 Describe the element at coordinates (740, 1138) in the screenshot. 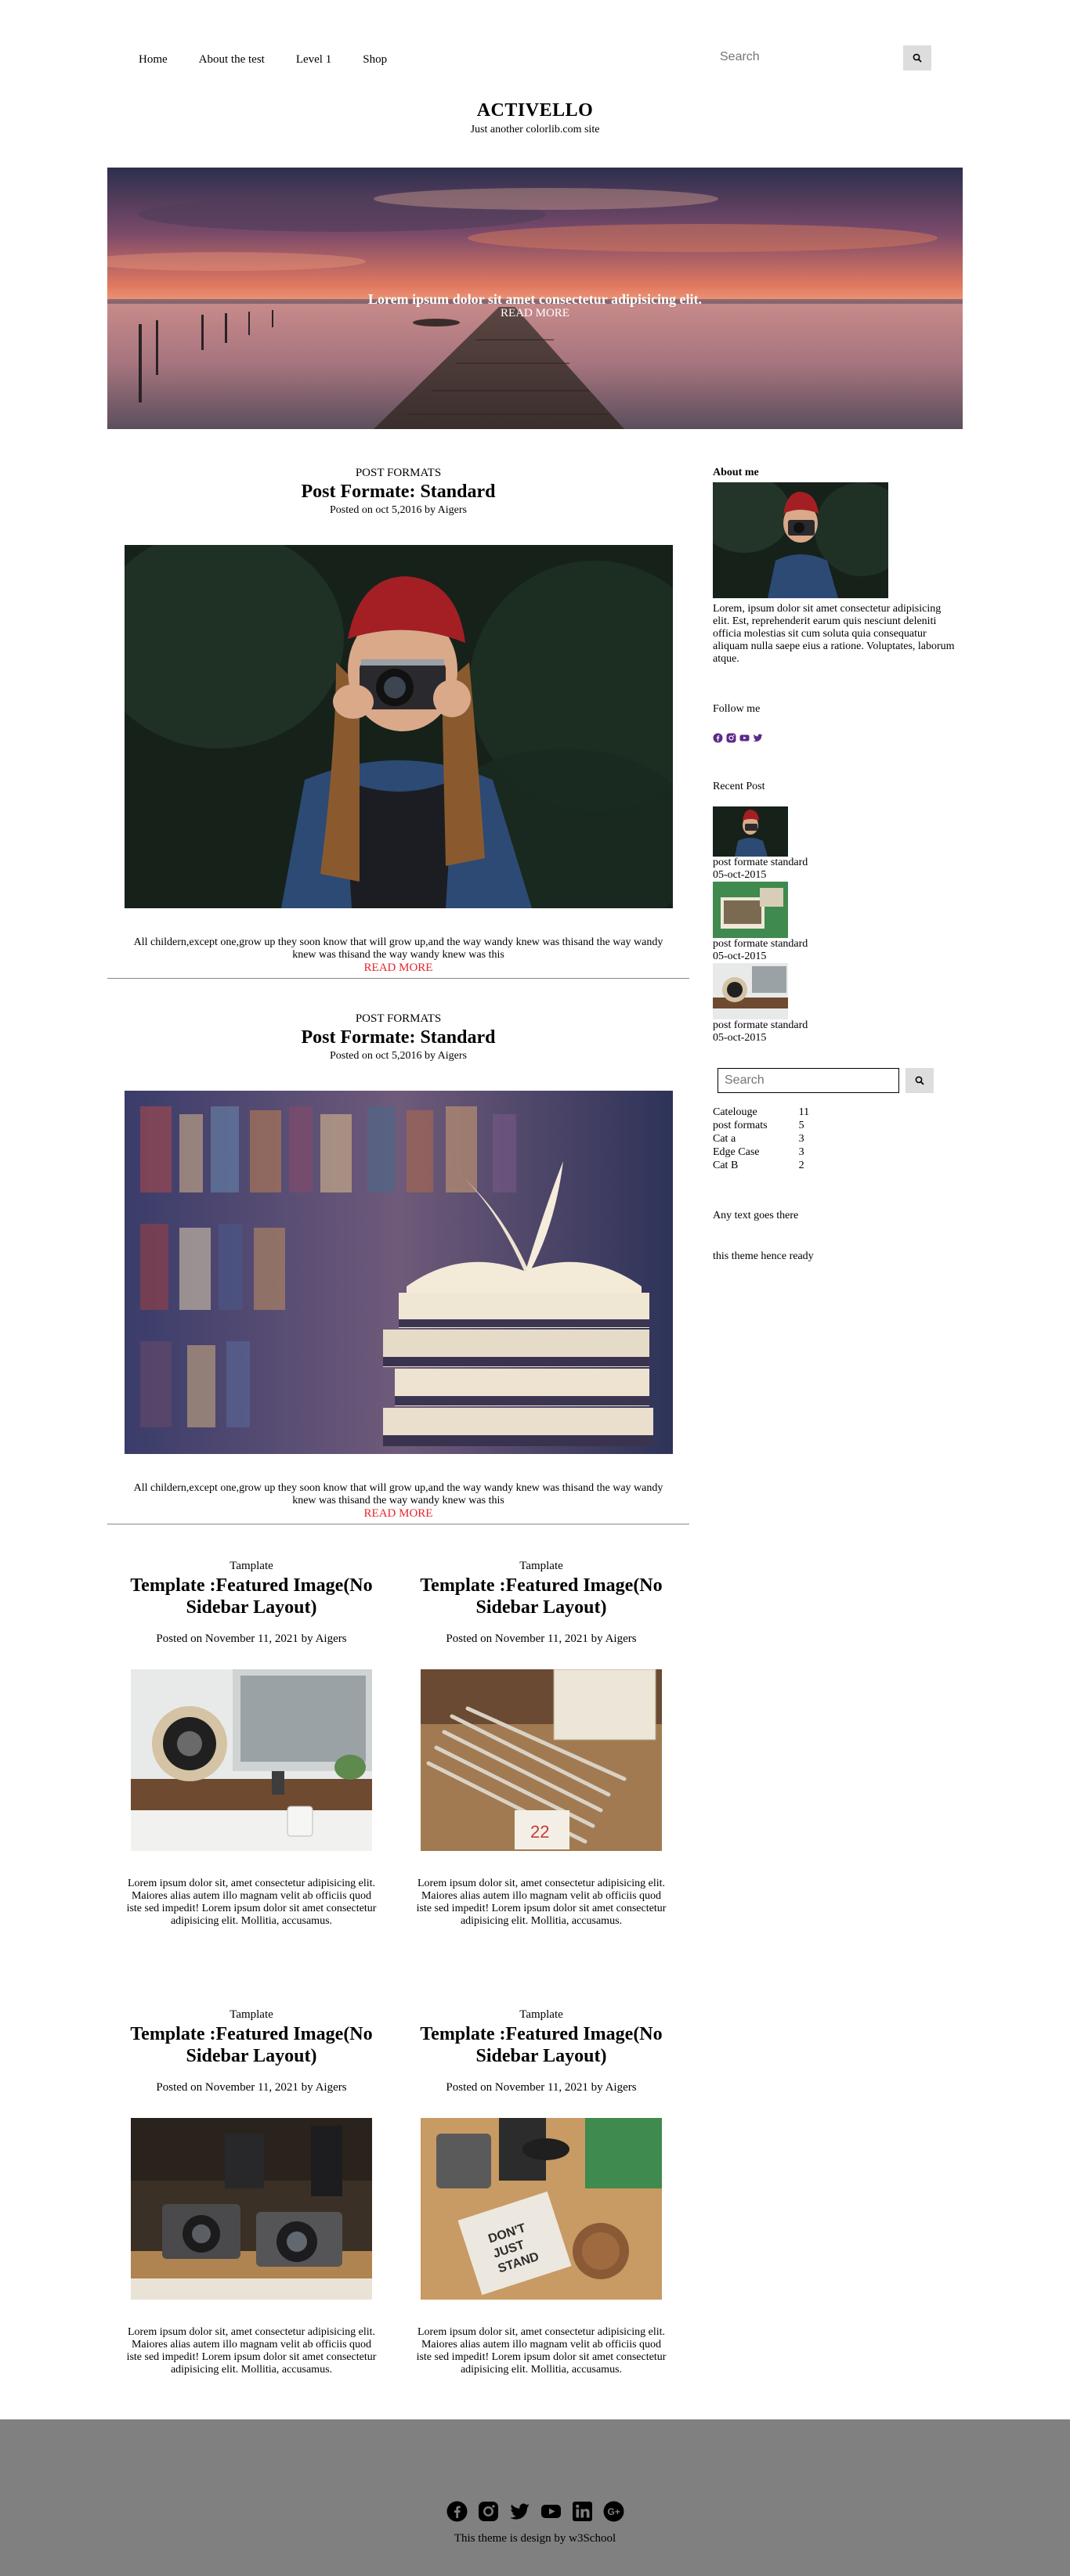

I see `category-name: Cat a` at that location.